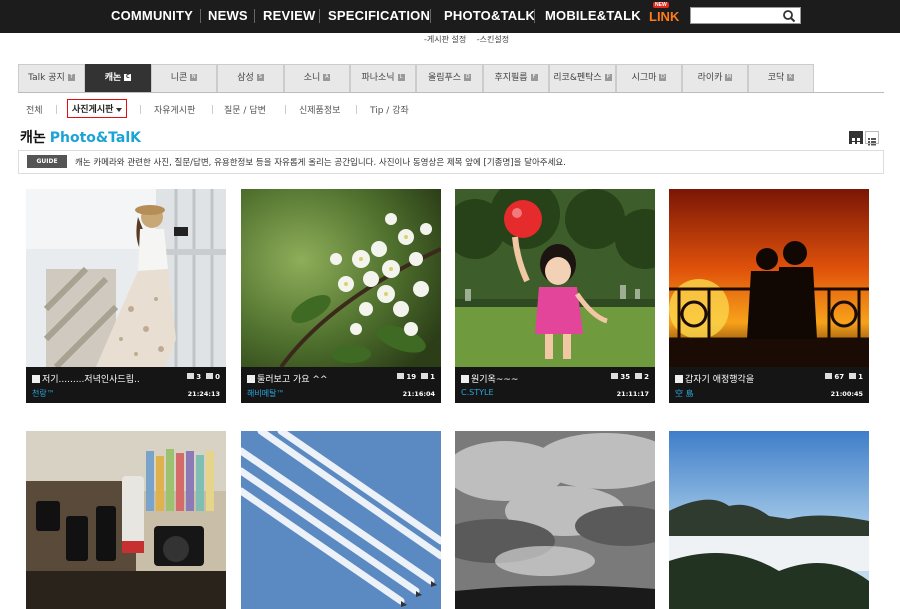 Image resolution: width=900 pixels, height=609 pixels. I want to click on card-counts: 67 1, so click(841, 377).